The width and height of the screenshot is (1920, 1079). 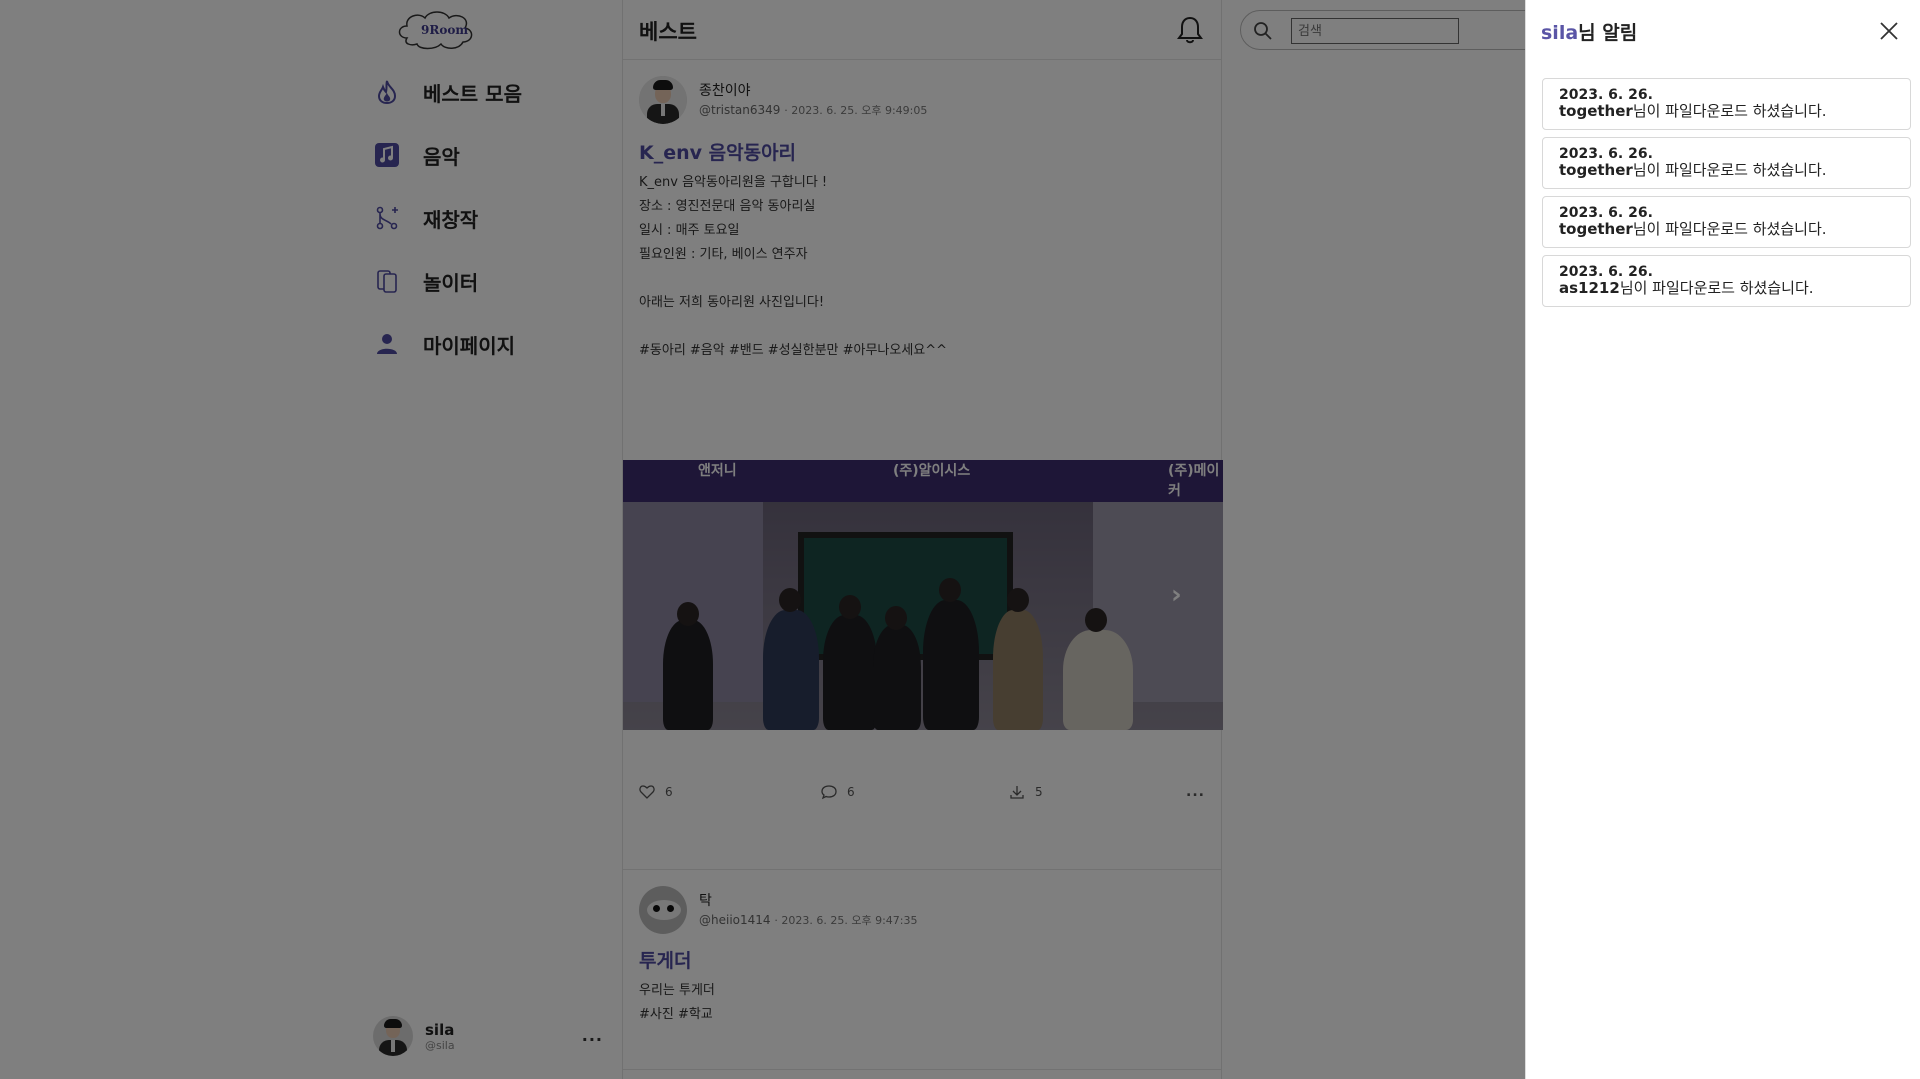 I want to click on notification-item: 2023. 6. 26. as1212님이 파일다운로드 하셨습니다., so click(x=1726, y=281).